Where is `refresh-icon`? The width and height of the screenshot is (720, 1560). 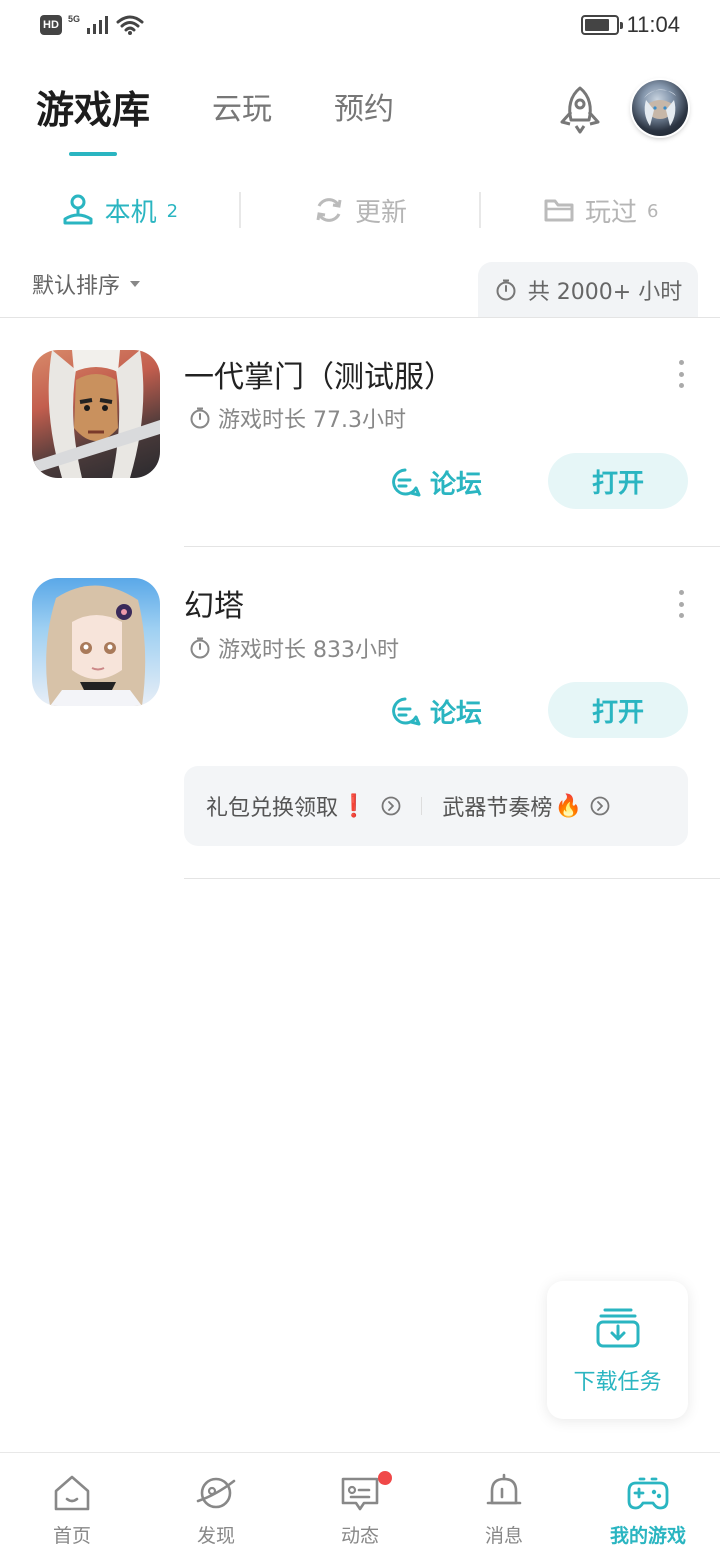
refresh-icon is located at coordinates (329, 210).